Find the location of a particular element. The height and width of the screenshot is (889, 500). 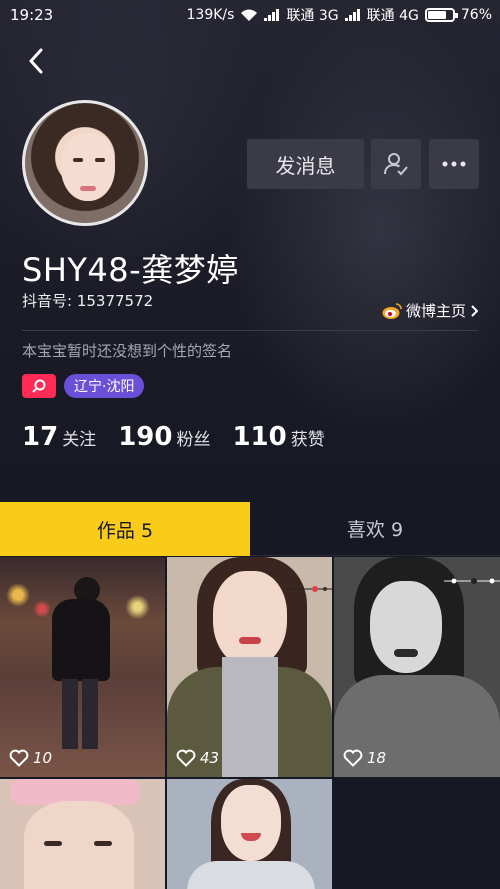

video-thumbnail: 10 is located at coordinates (82, 667).